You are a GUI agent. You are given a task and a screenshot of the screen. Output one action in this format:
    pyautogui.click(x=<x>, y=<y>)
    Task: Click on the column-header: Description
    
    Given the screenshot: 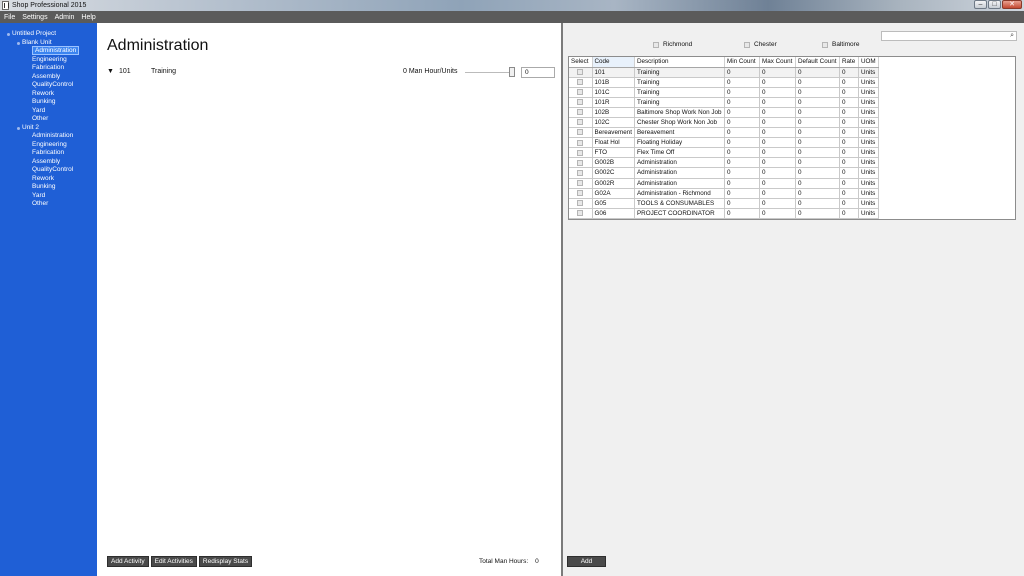 What is the action you would take?
    pyautogui.click(x=679, y=62)
    